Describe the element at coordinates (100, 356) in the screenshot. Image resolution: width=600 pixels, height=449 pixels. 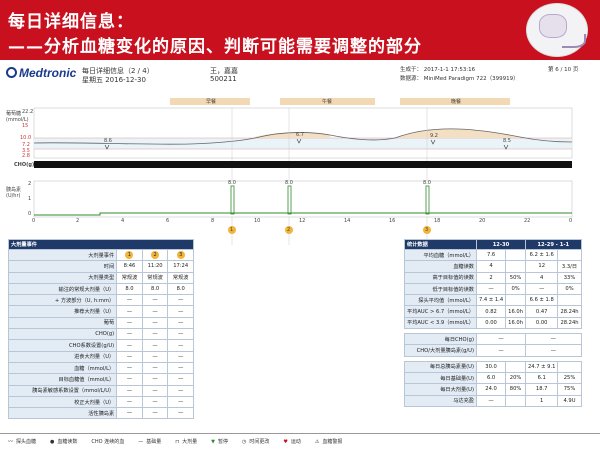
I see `table-row: 进食大剂量（U） — — —` at that location.